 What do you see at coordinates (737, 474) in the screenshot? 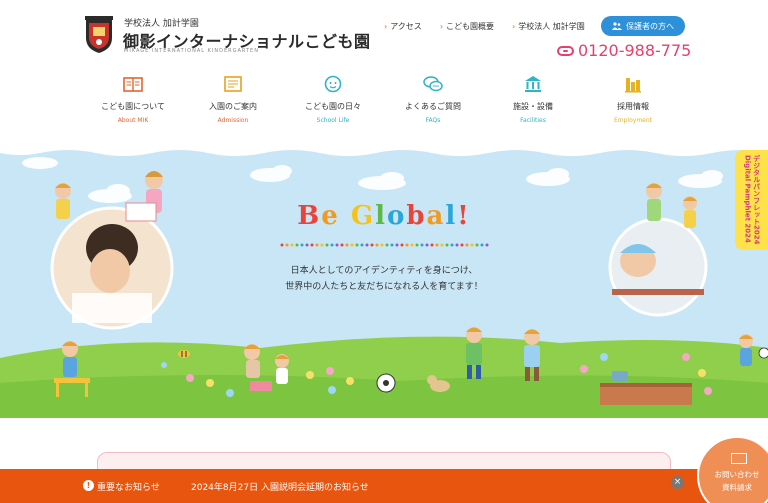
I see `contact-label-1: お問い合わせ` at bounding box center [737, 474].